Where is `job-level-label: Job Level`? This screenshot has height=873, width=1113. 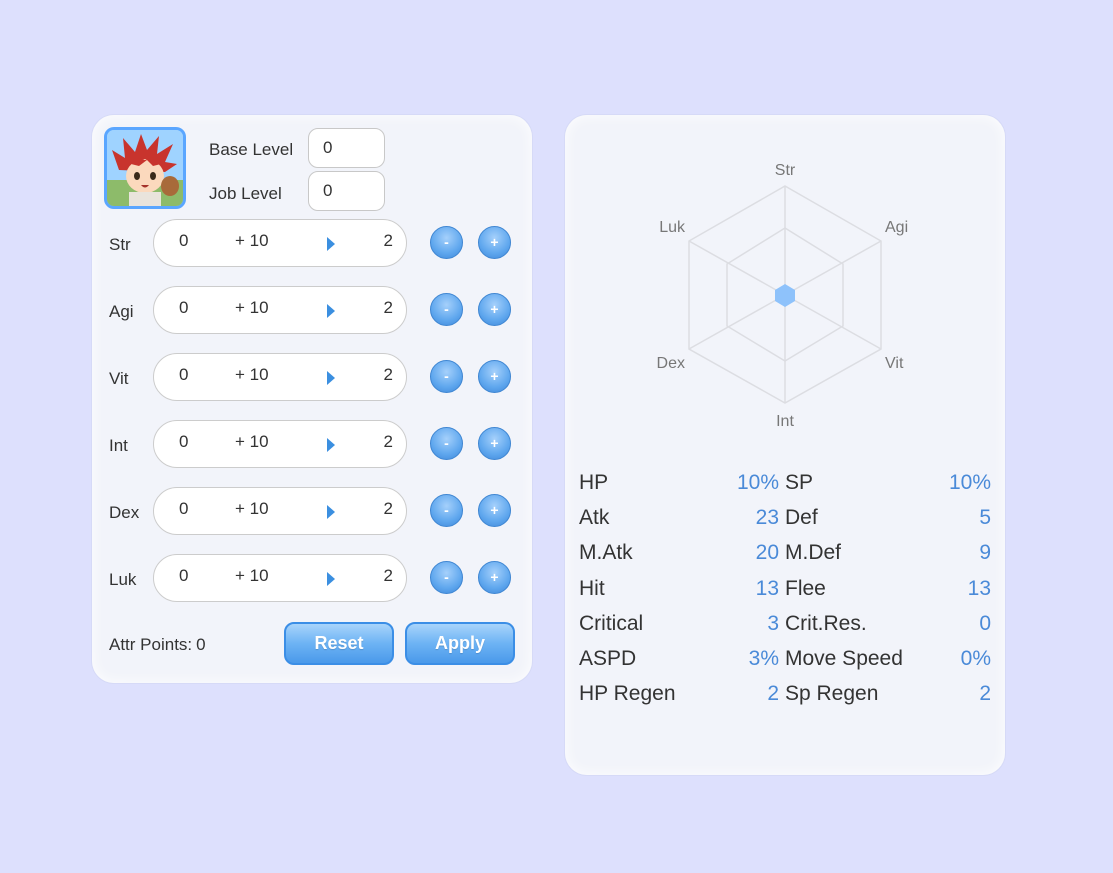
job-level-label: Job Level is located at coordinates (245, 193).